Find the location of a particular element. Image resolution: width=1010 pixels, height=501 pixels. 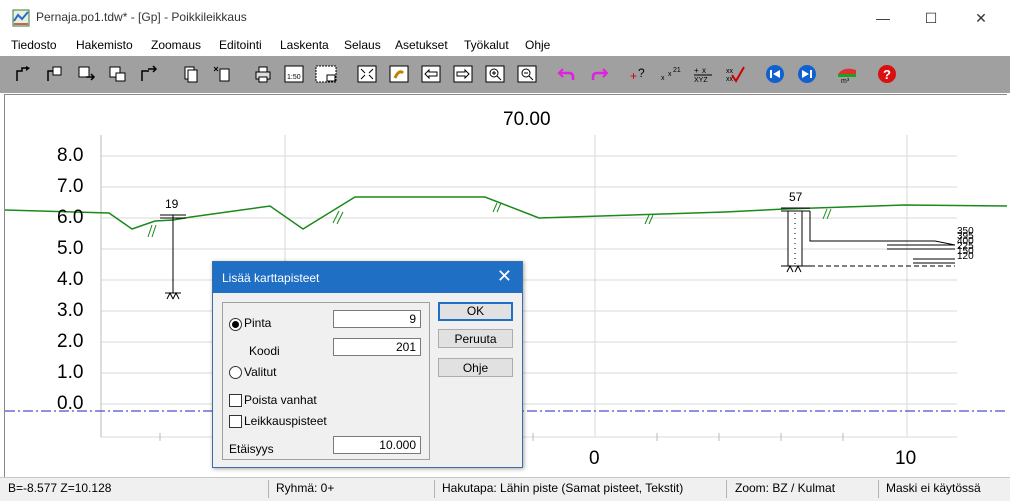

previous-section-icon is located at coordinates (775, 74).